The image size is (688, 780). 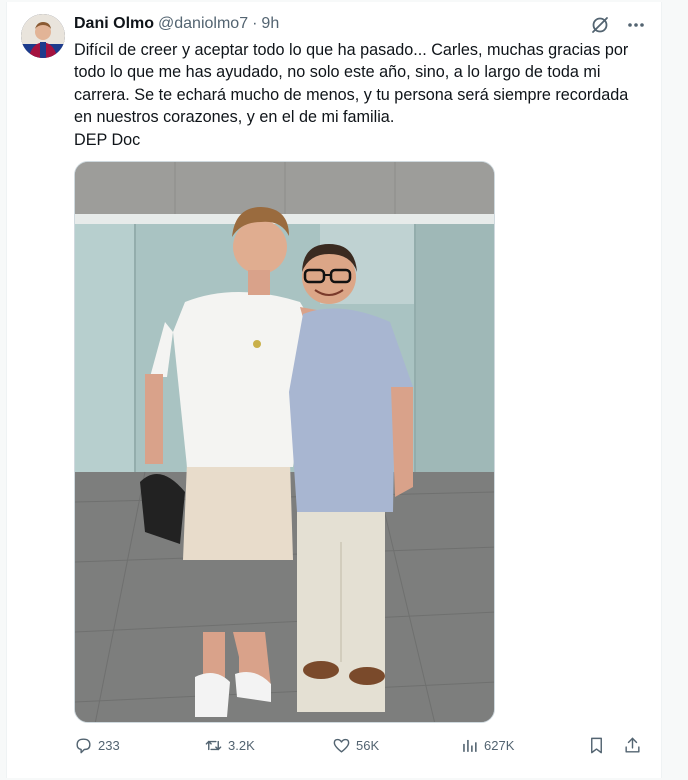 I want to click on more-icon, so click(x=636, y=25).